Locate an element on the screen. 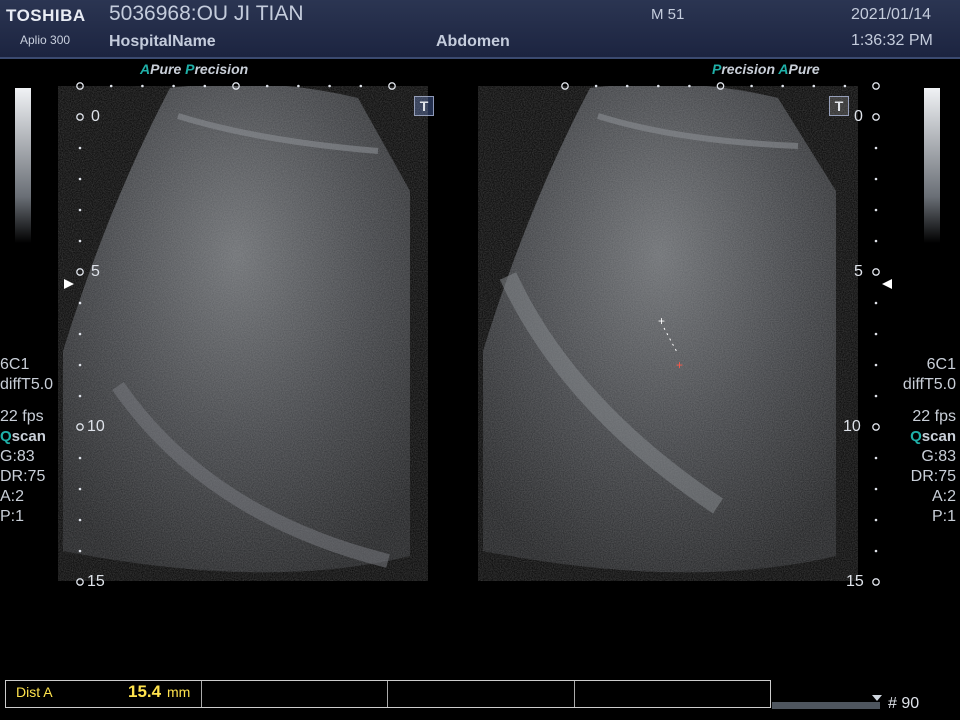 This screenshot has width=960, height=720. measurement-table: Dist A 15.4 mm is located at coordinates (388, 694).